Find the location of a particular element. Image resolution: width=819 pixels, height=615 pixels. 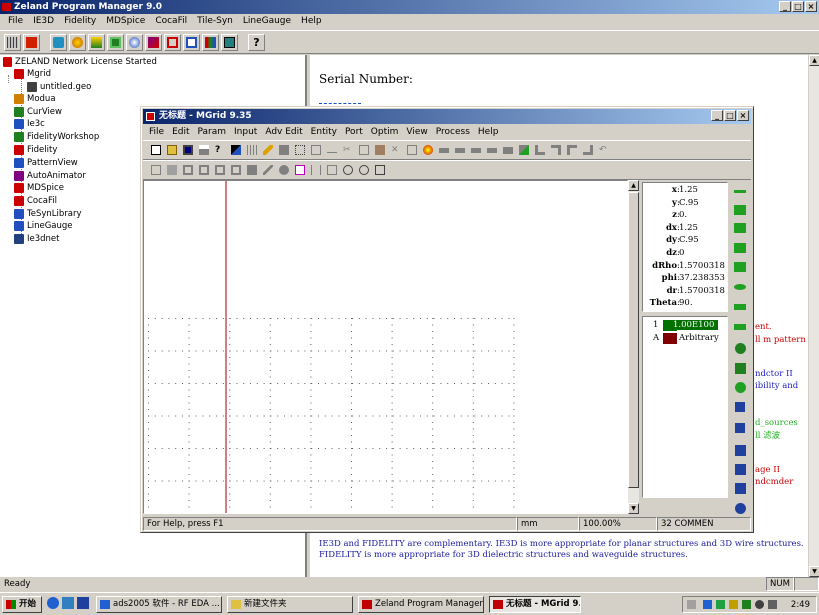

zoom-out-button is located at coordinates (364, 170).